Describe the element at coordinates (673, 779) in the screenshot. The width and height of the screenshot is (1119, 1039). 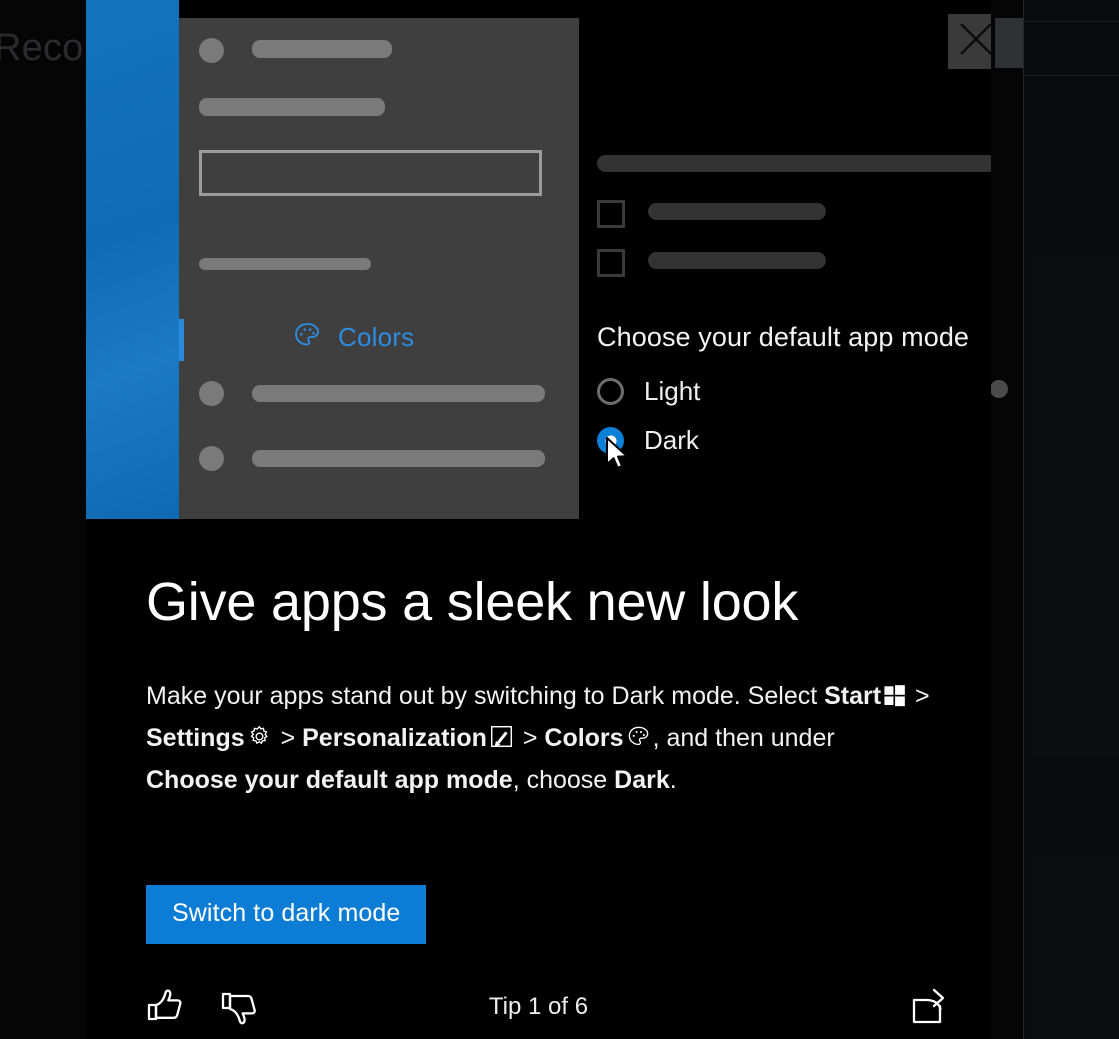
I see `tip-text-part4: .` at that location.